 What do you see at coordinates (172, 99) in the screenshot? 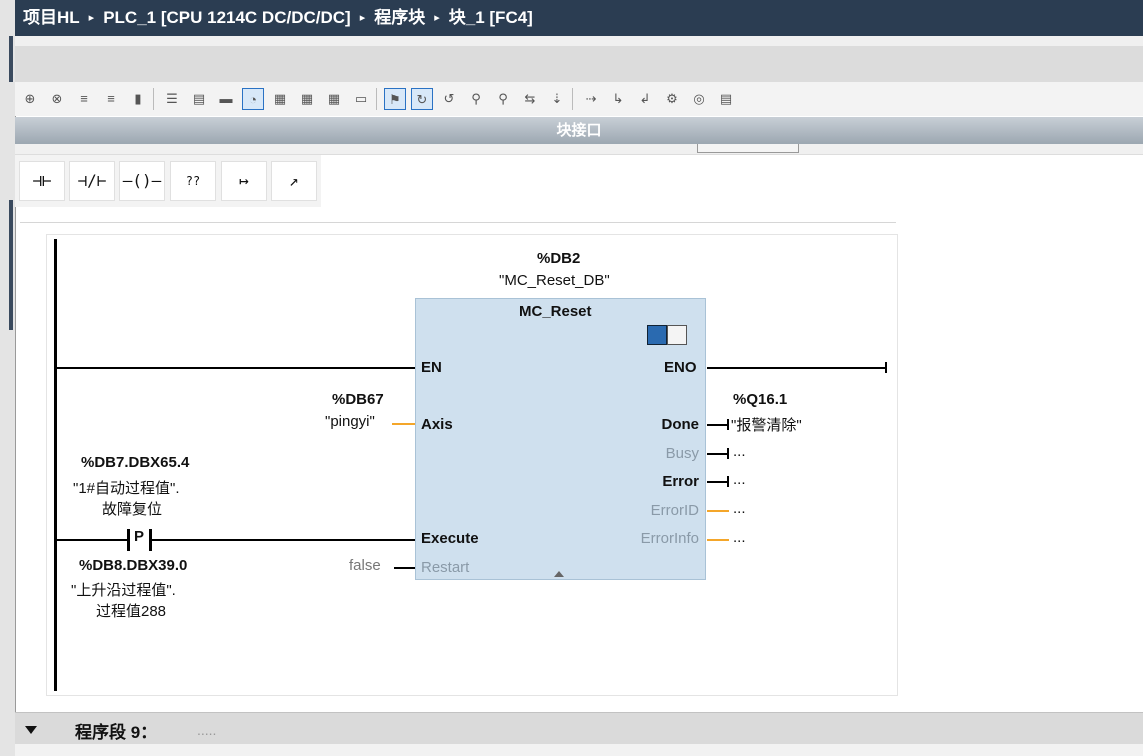
I see `absolute-address-icon: ☰` at bounding box center [172, 99].